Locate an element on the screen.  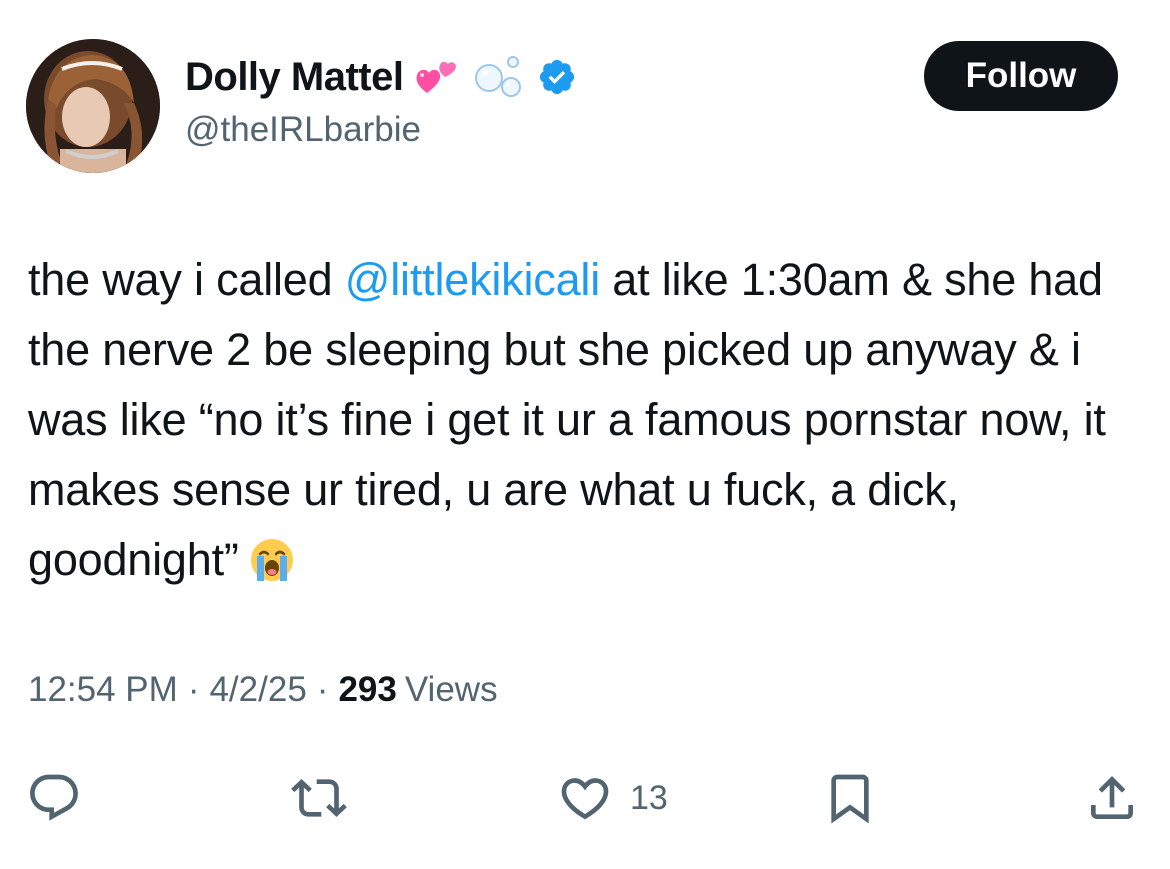
tweet-meta: 12:54 PM · 4/2/25 · 293 Views is located at coordinates (263, 690).